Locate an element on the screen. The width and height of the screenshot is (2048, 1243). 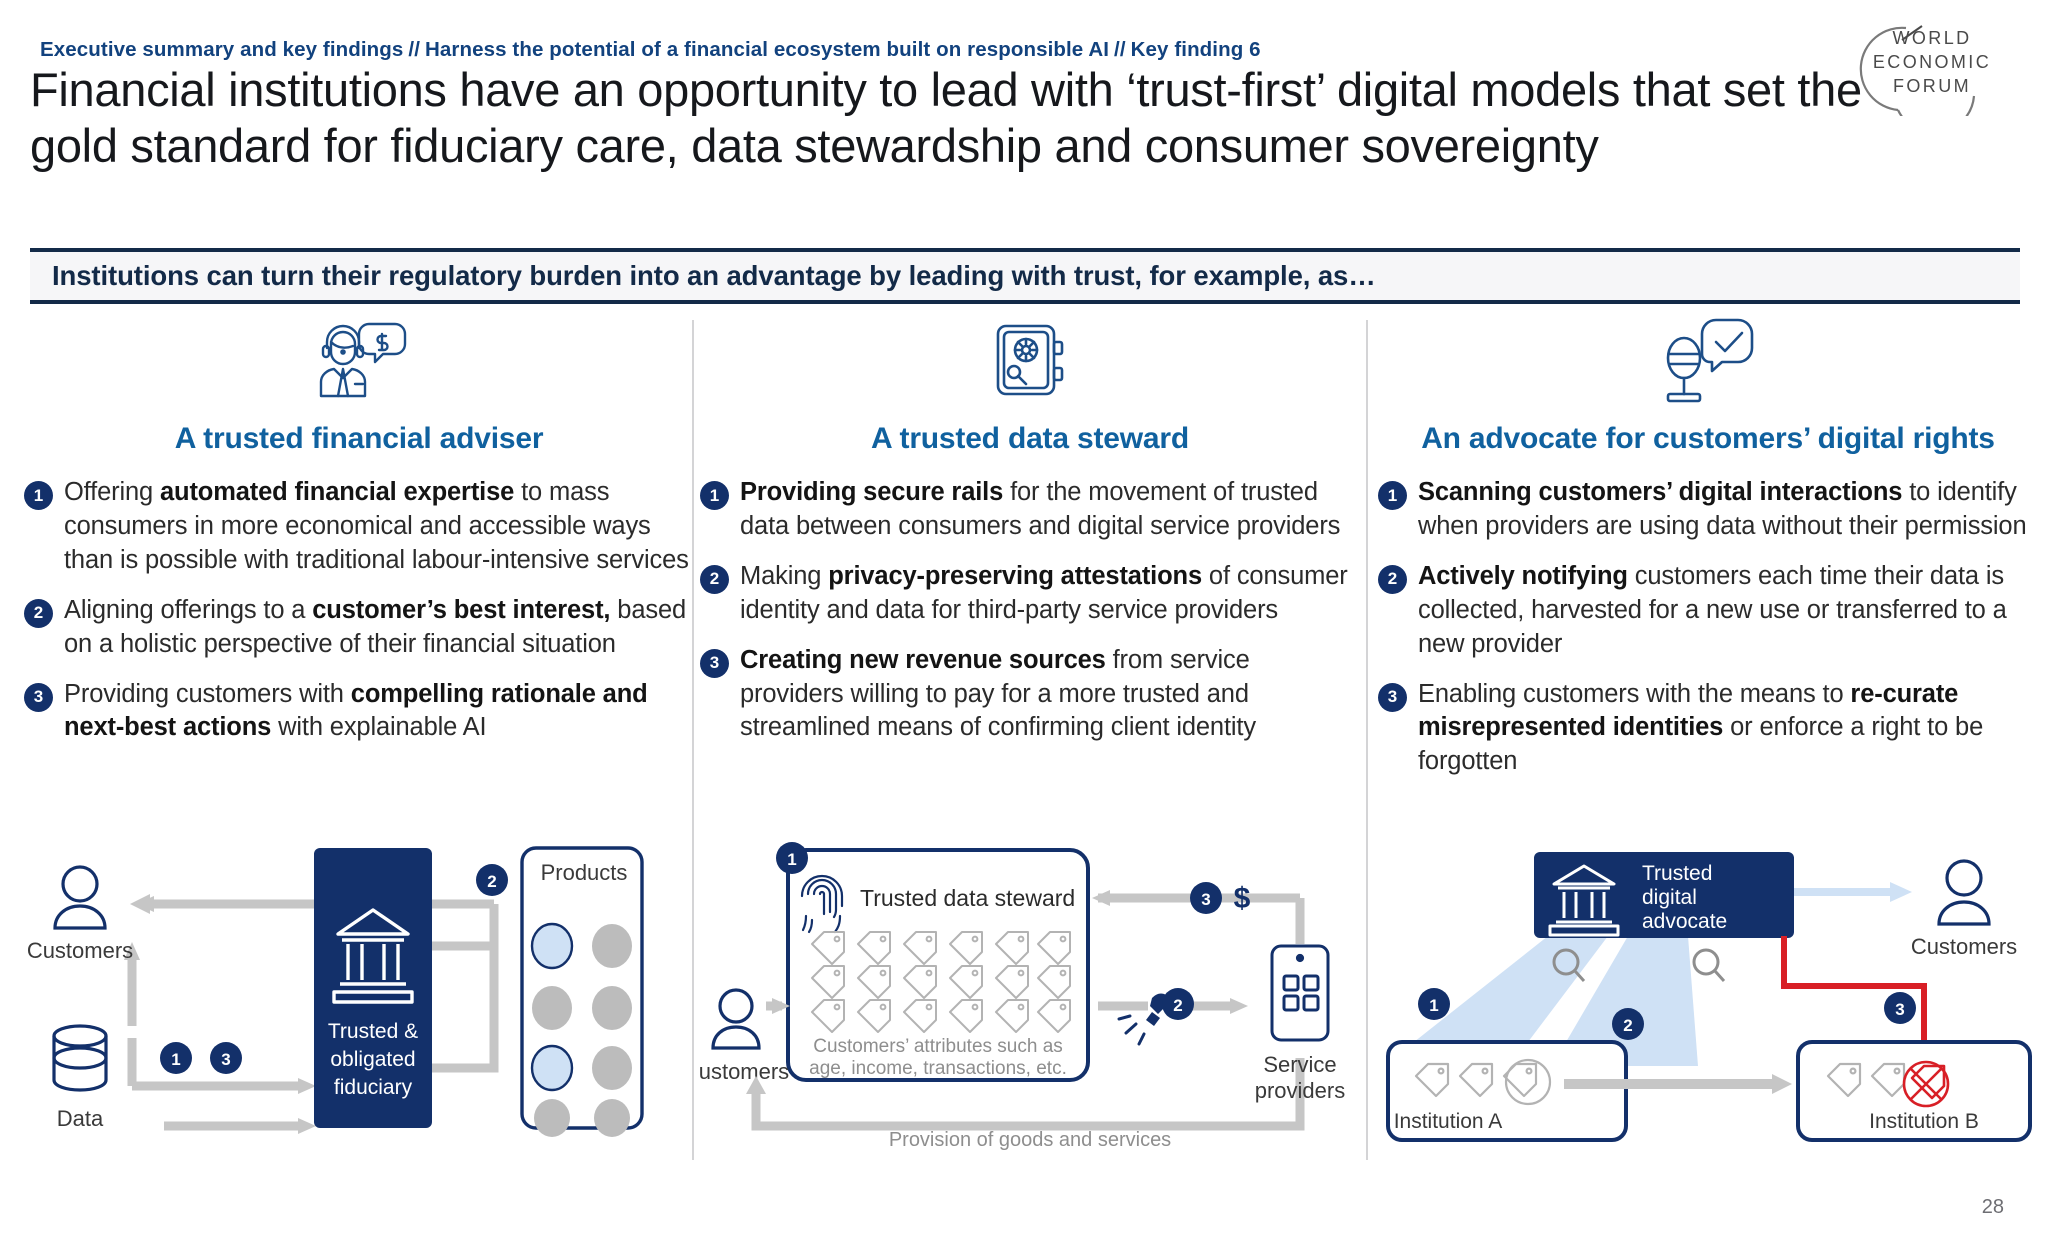
fiduciary-label-line1: Trusted & is located at coordinates (373, 1031).